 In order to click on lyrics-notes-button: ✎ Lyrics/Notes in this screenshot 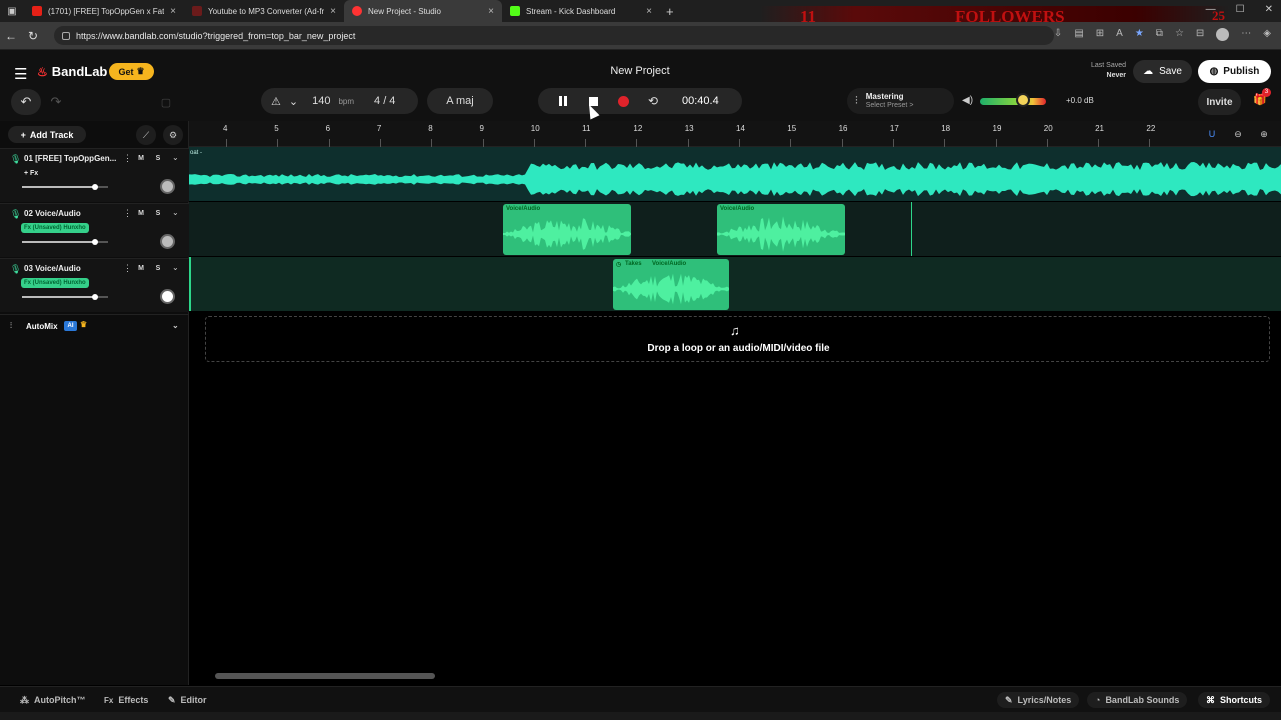, I will do `click(1038, 700)`.